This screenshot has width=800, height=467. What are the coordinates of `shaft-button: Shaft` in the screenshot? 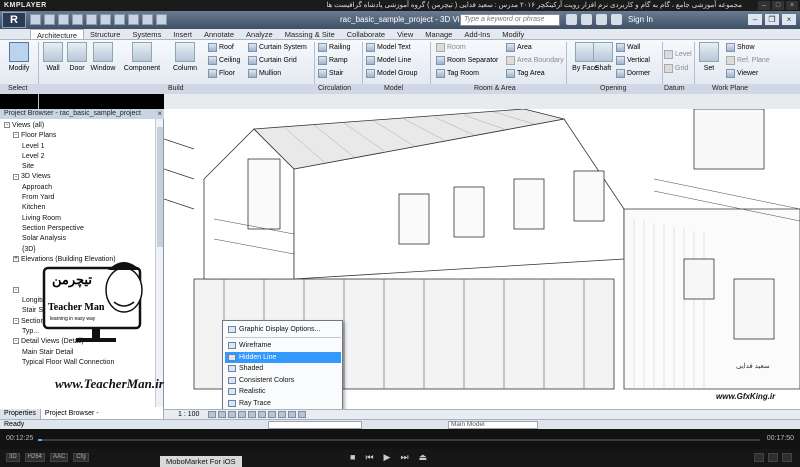 It's located at (603, 57).